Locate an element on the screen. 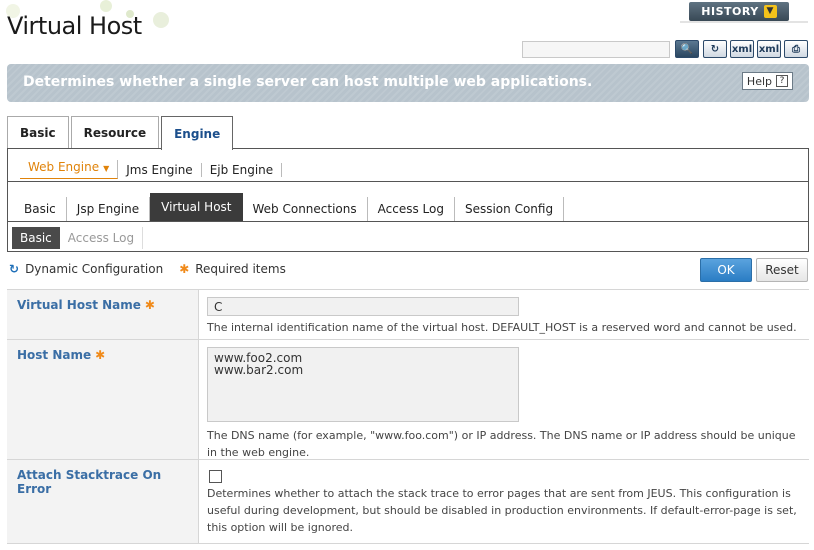  tab-web-connections: Web Connections is located at coordinates (305, 209).